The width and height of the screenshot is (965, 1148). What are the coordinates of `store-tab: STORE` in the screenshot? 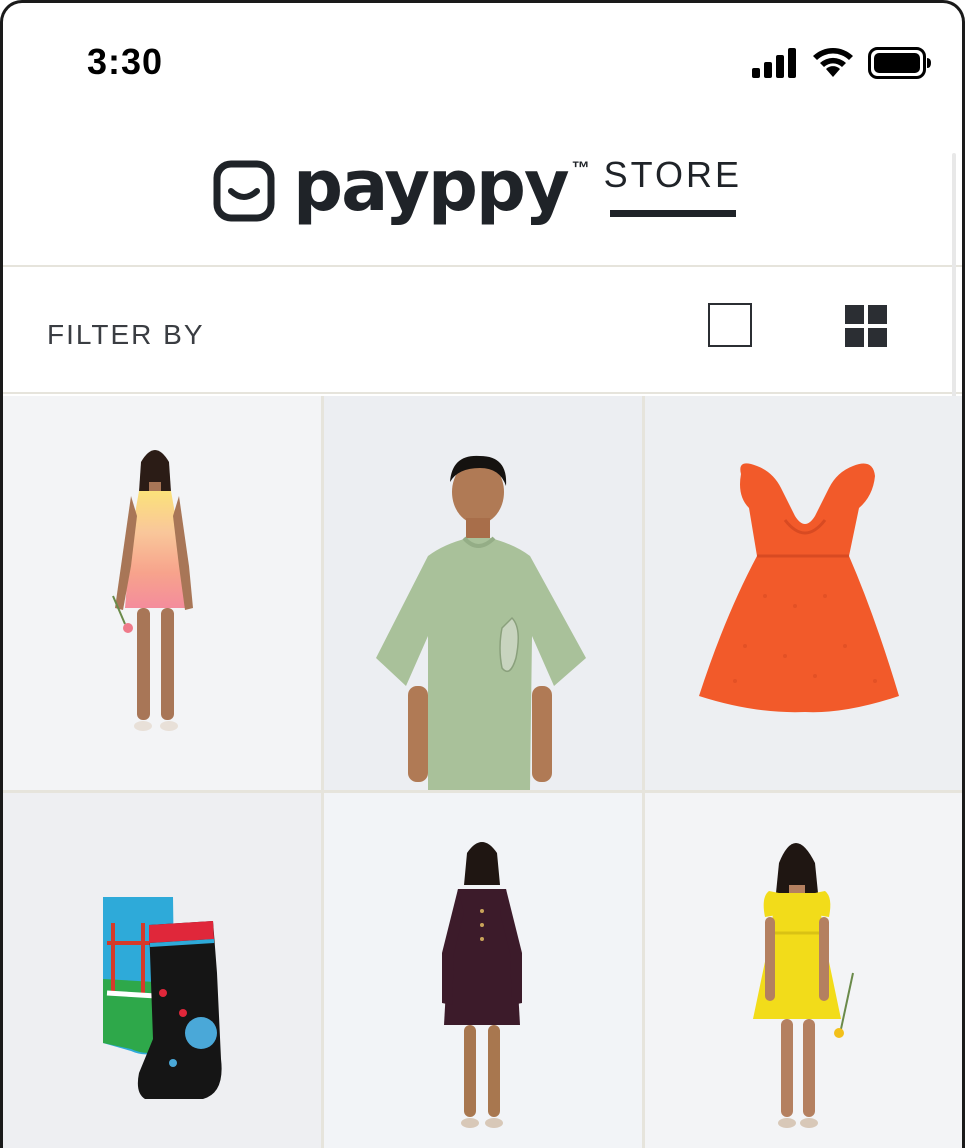 It's located at (673, 185).